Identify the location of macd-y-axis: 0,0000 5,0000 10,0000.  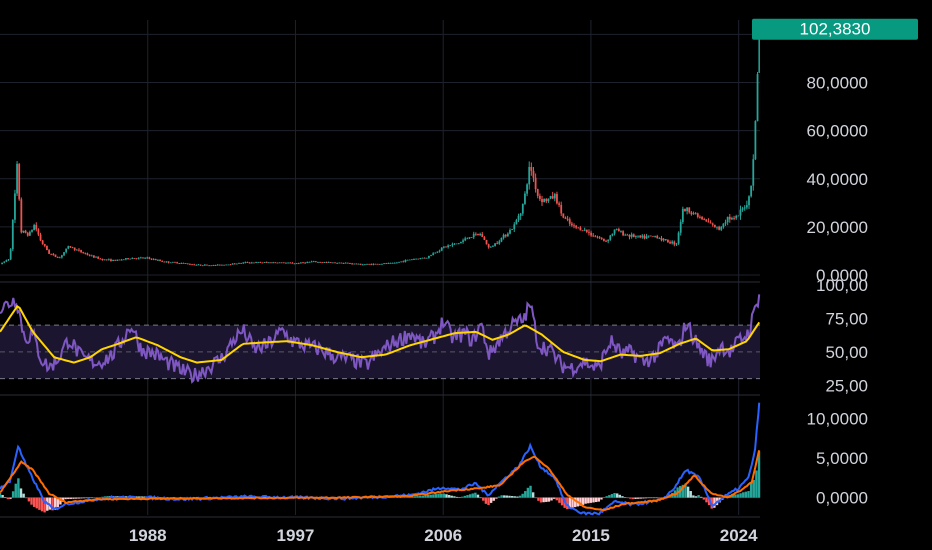
(837, 459).